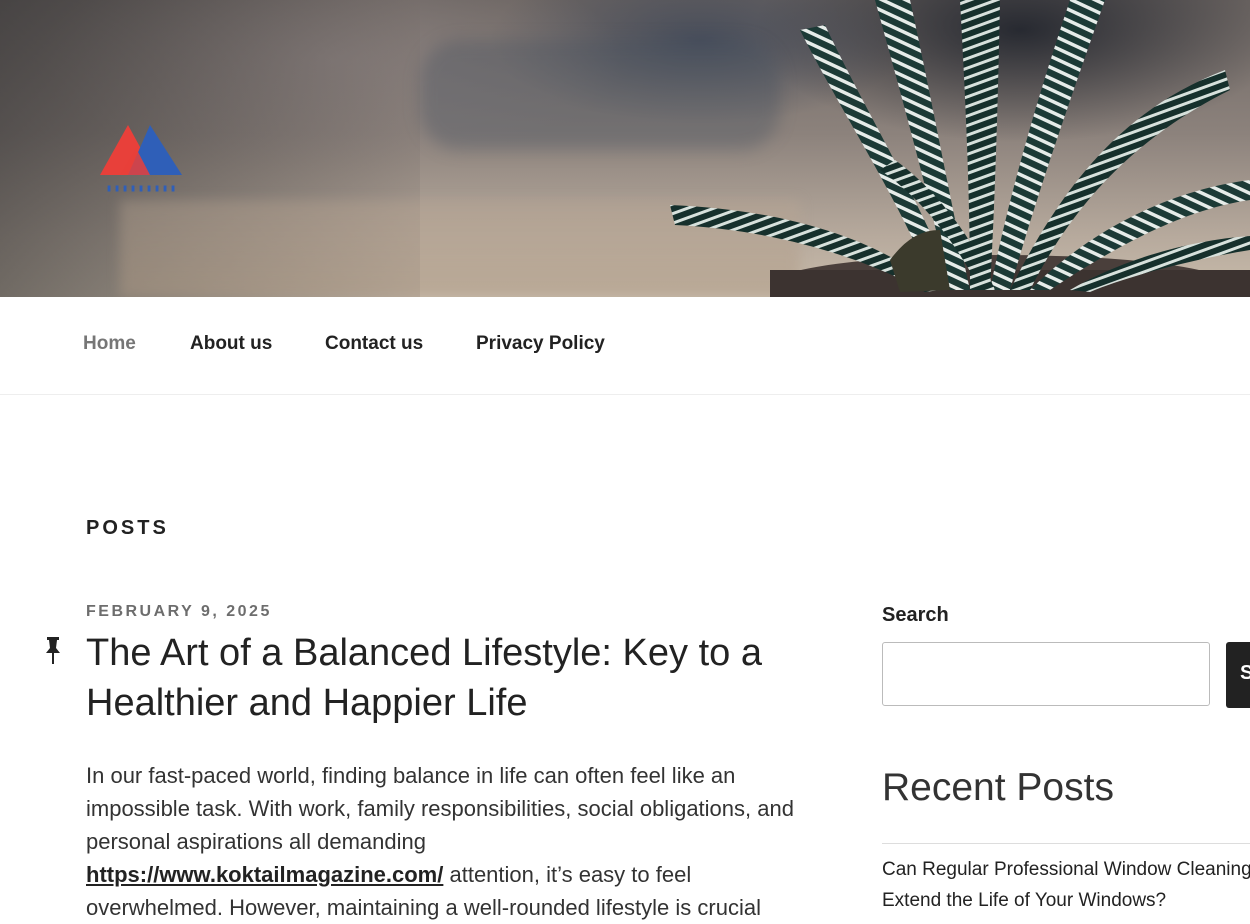 The height and width of the screenshot is (924, 1250). I want to click on pin-icon, so click(53, 650).